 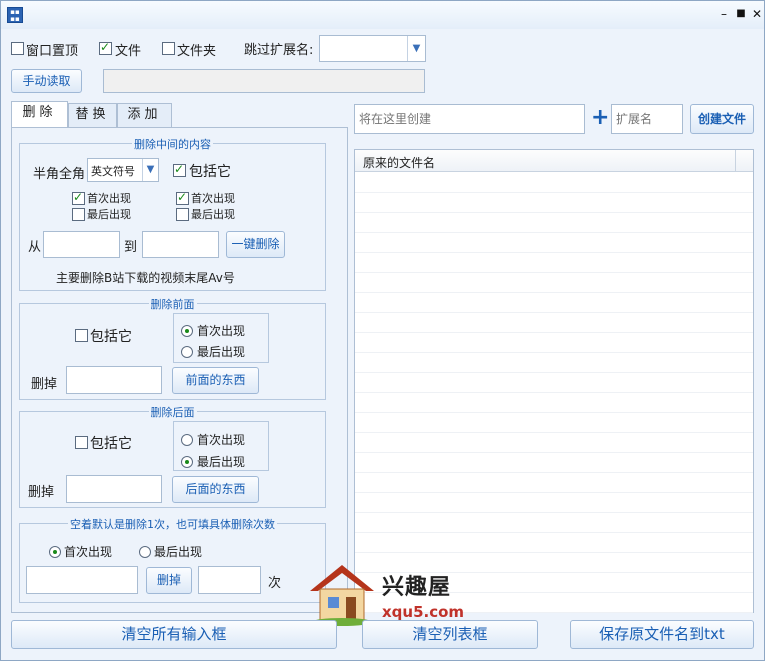 What do you see at coordinates (756, 14) in the screenshot?
I see `close-icon: ✕` at bounding box center [756, 14].